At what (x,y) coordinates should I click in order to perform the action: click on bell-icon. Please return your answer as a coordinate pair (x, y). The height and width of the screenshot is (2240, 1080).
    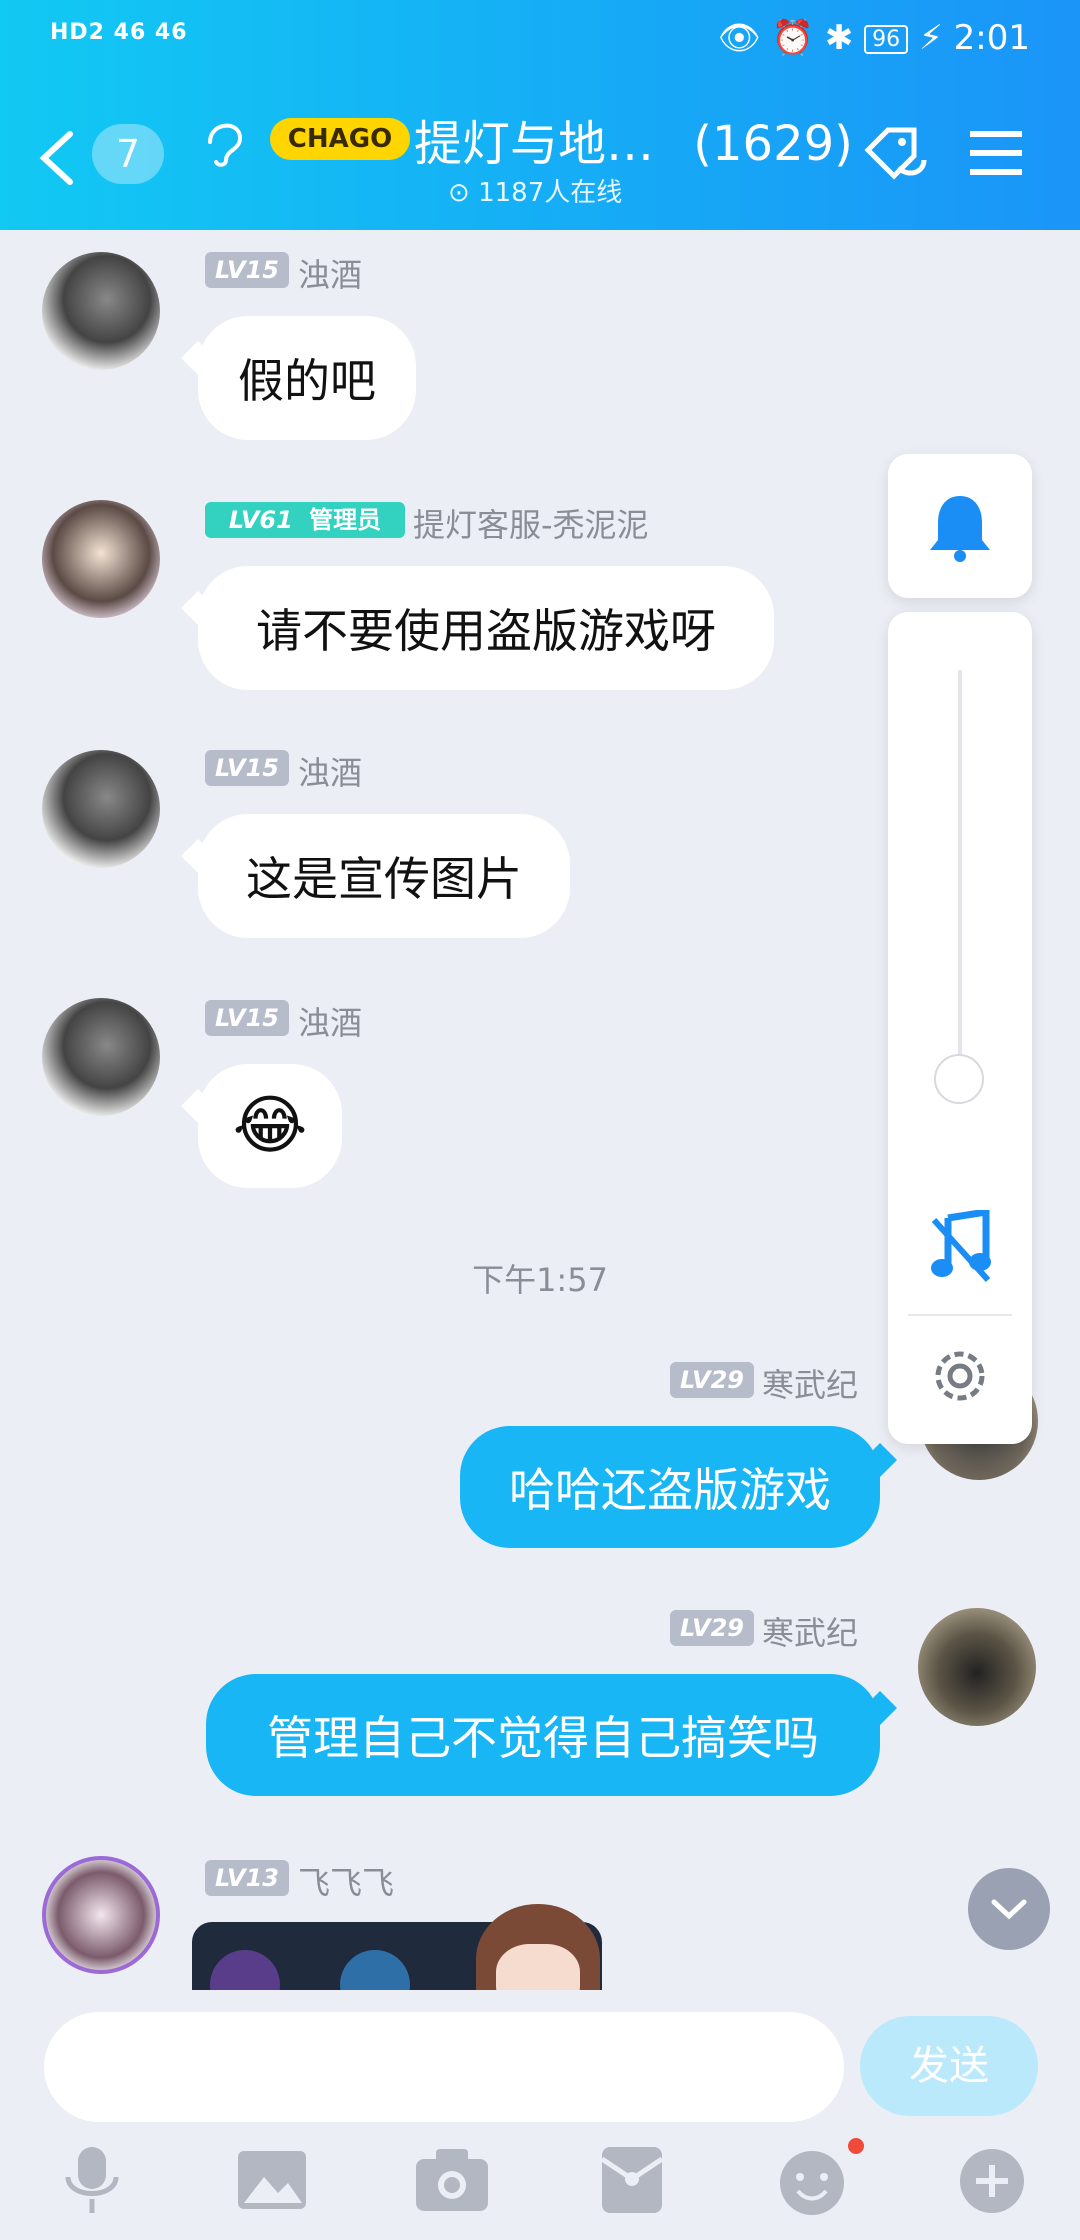
    Looking at the image, I should click on (960, 529).